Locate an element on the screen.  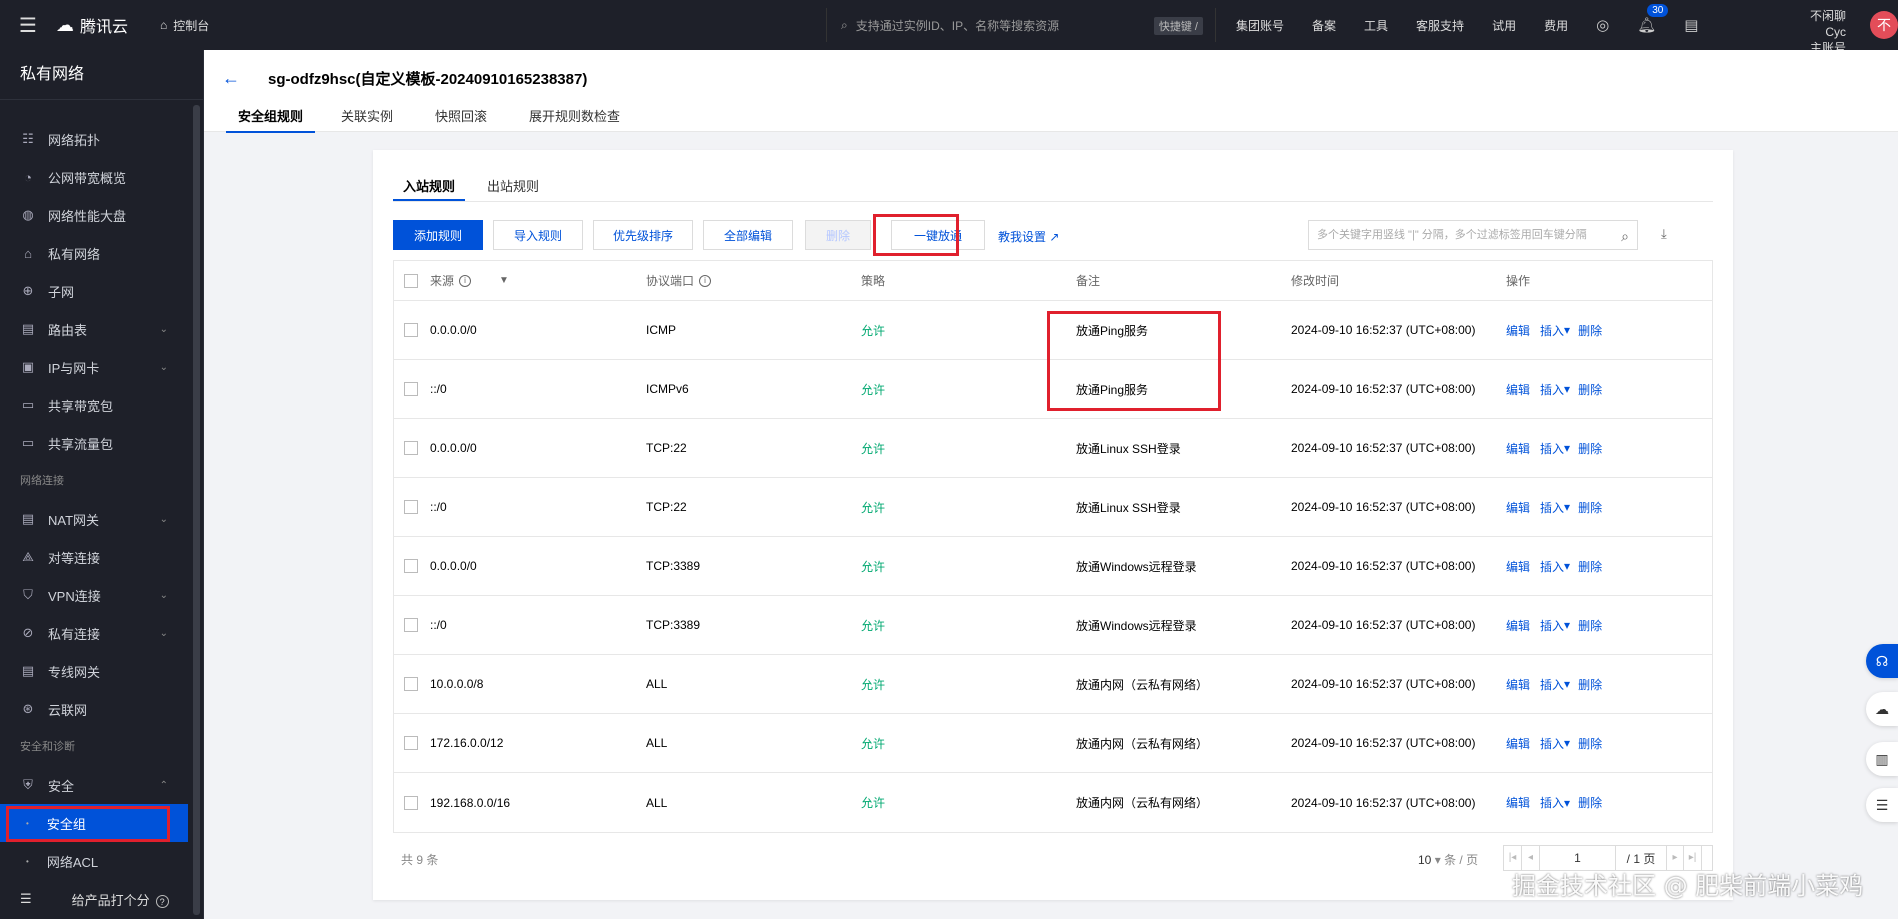
nav-group-account: 集团账号 is located at coordinates (1260, 25).